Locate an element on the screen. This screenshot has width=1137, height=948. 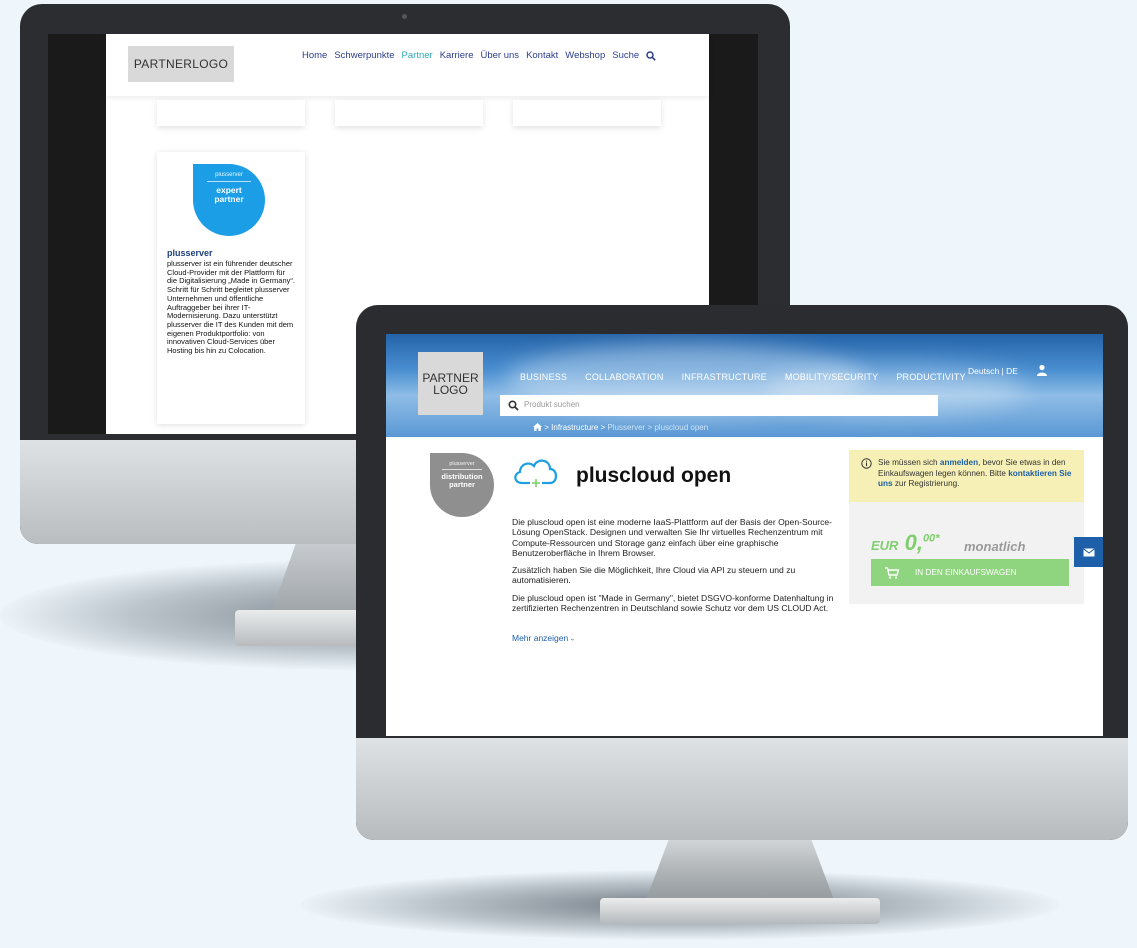
front-monitor-base is located at coordinates (740, 911).